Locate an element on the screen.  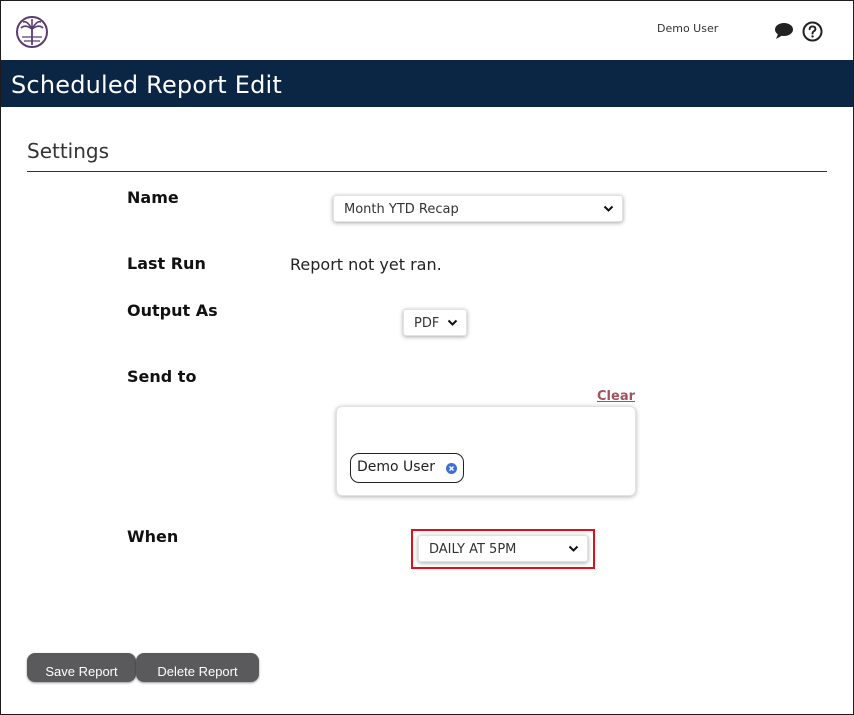
name-label: Name is located at coordinates (153, 197).